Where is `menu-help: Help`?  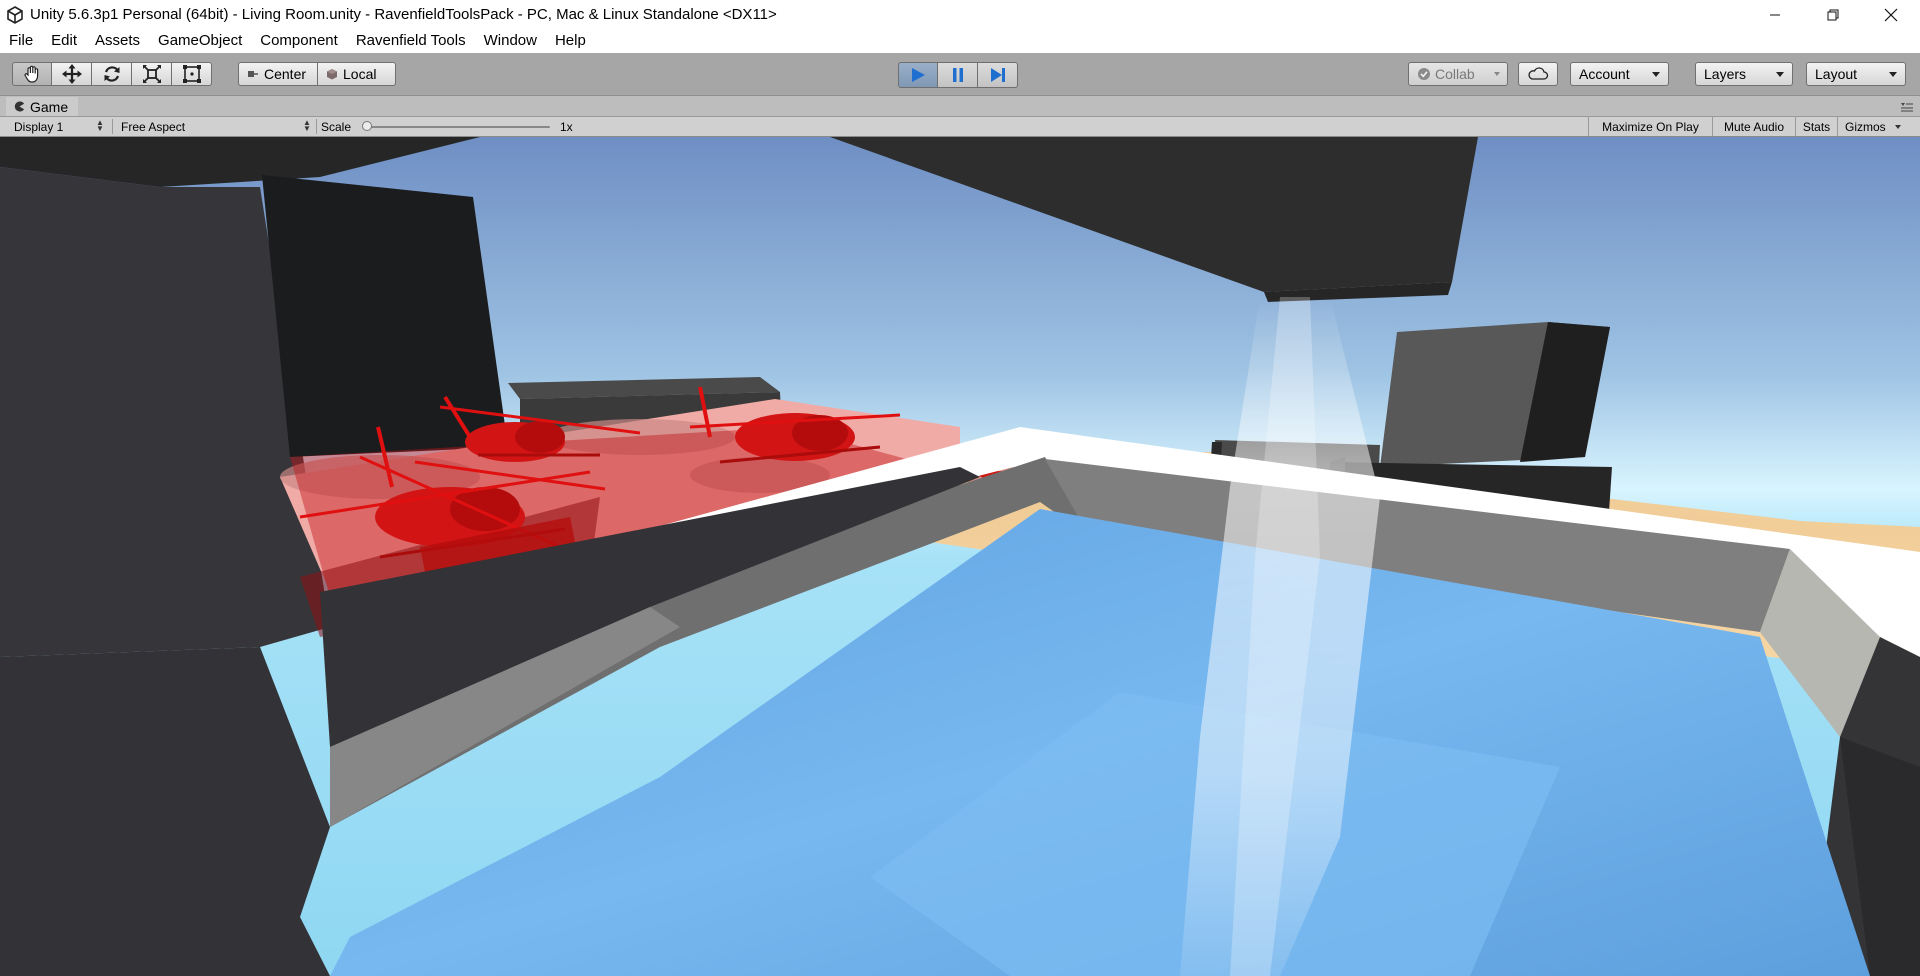 menu-help: Help is located at coordinates (570, 41).